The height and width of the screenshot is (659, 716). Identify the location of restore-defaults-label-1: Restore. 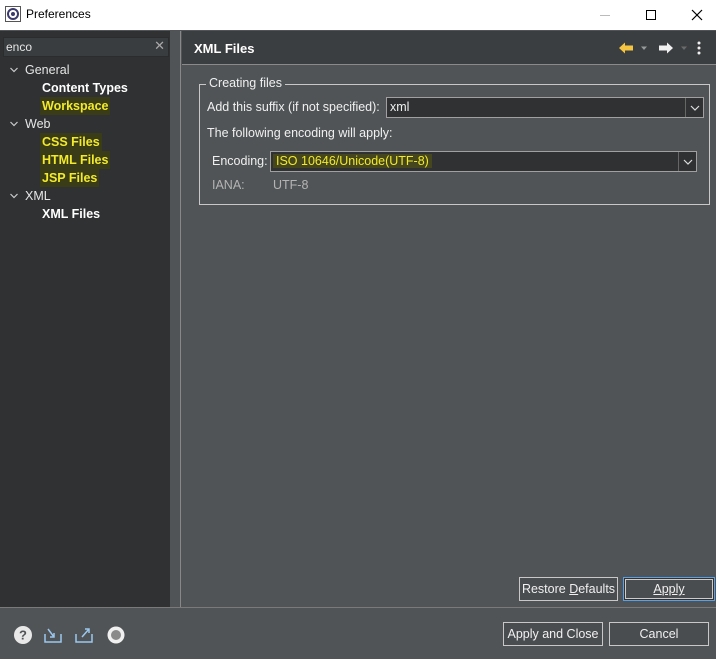
(545, 589).